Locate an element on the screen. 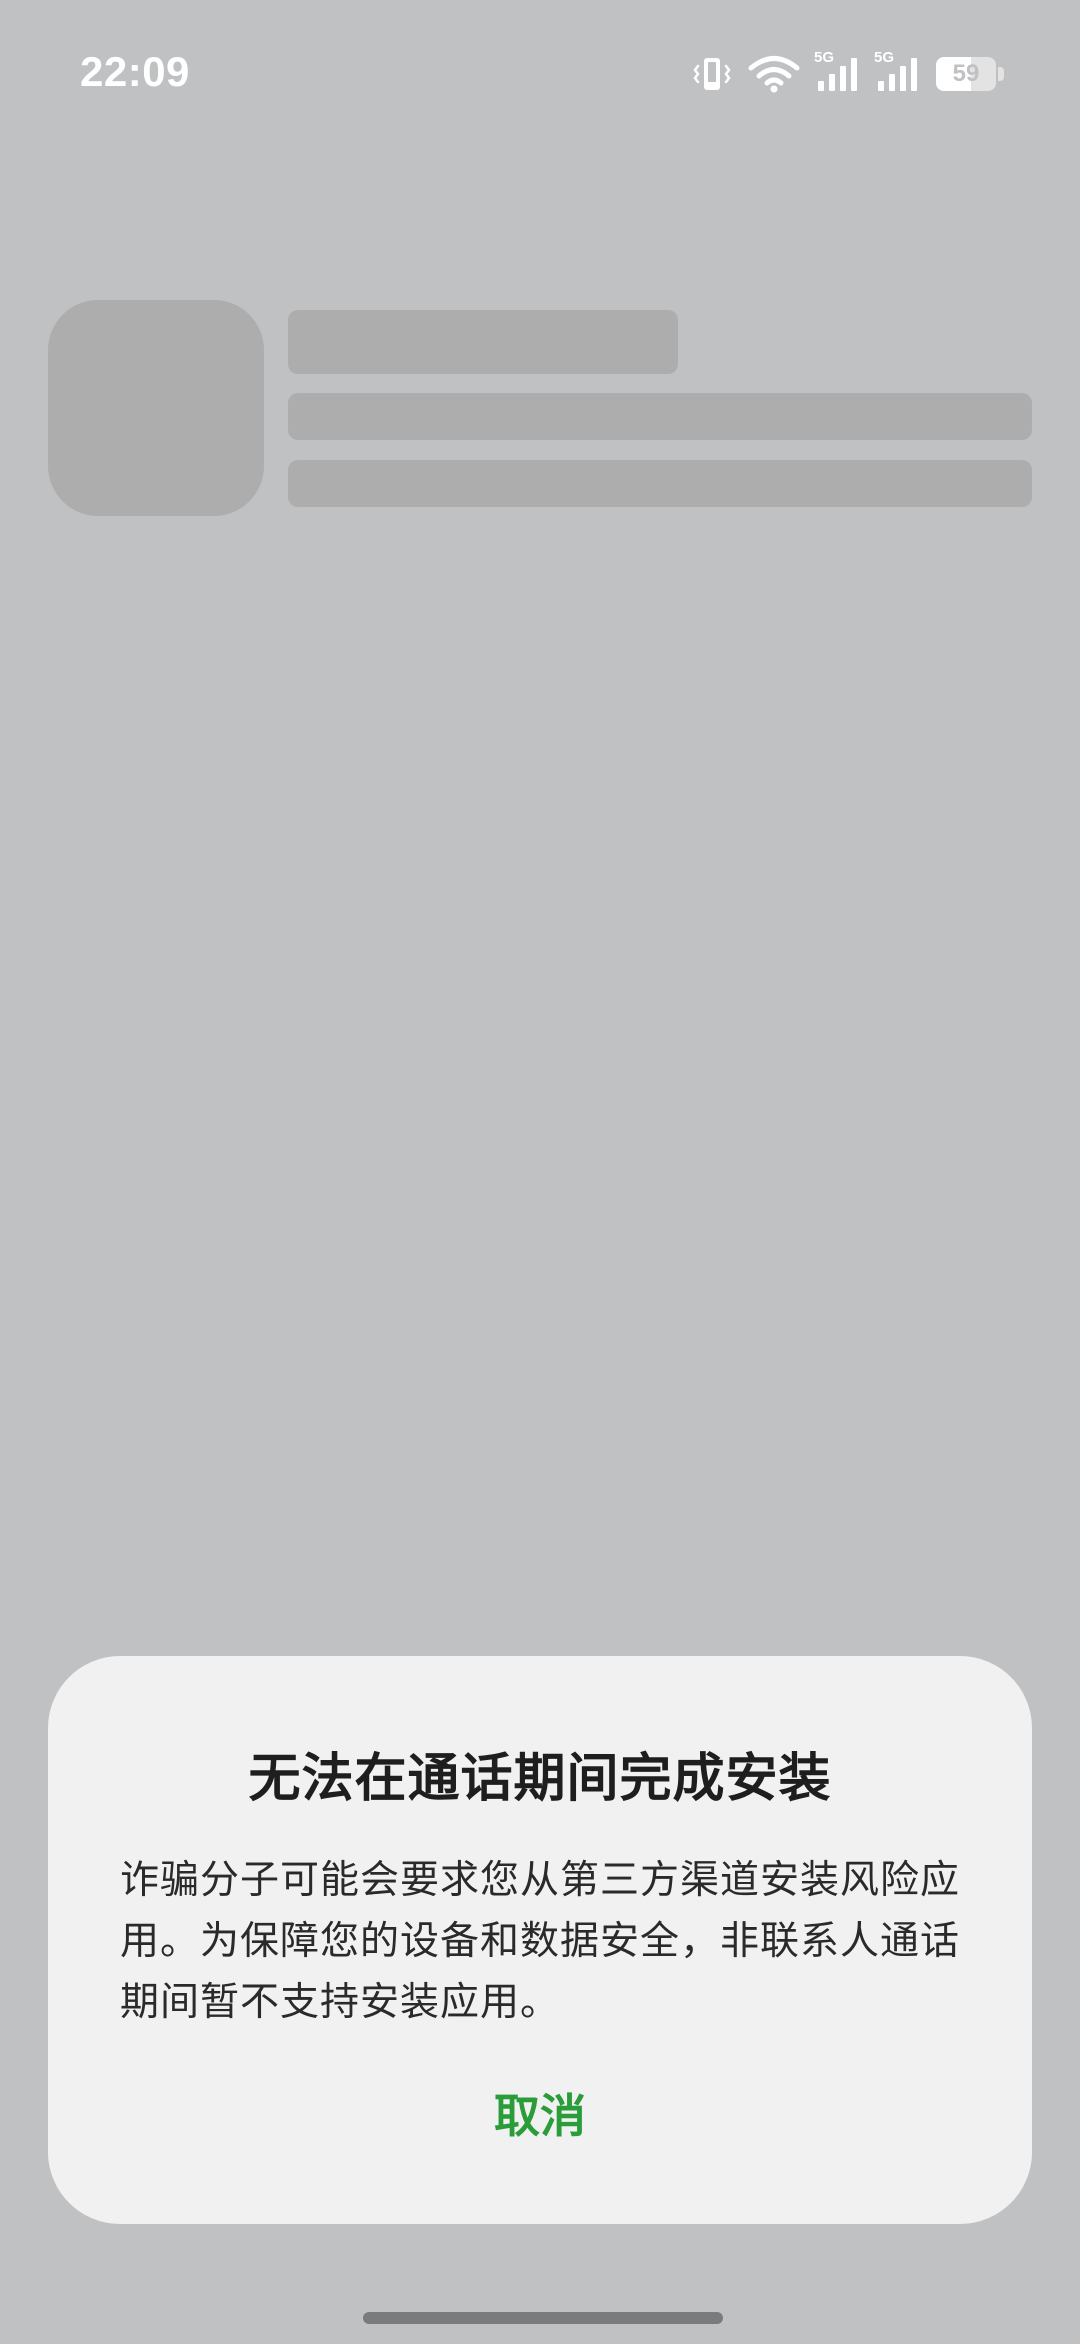  battery-icon: 59 is located at coordinates (966, 74).